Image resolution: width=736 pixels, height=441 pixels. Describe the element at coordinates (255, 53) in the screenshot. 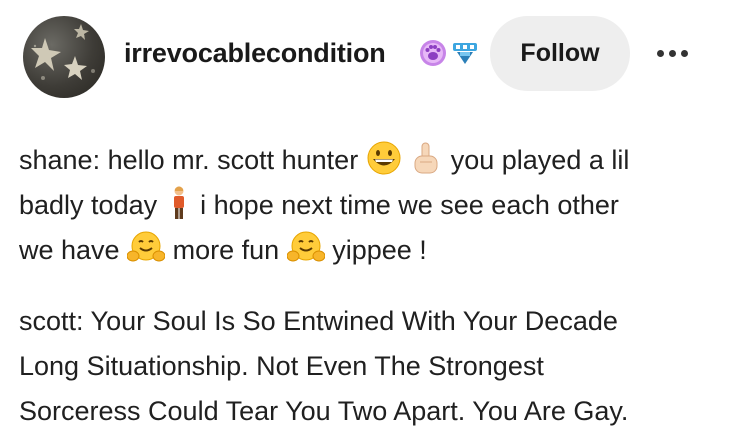

I see `username: irrevocablecondition` at that location.